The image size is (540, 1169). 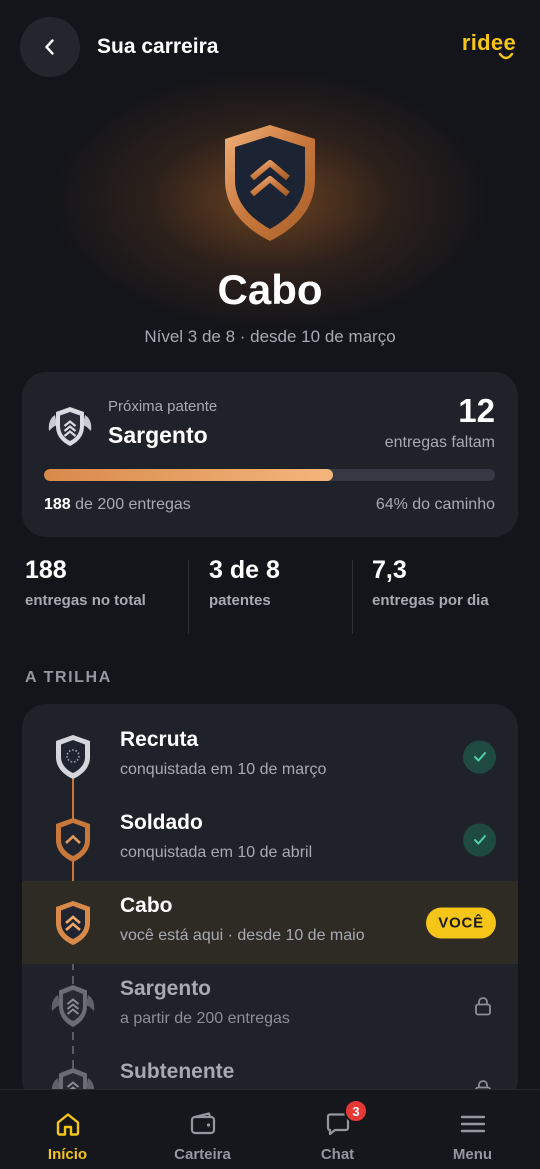 I want to click on trail-item-desc: conquistada em 10 de março, so click(x=223, y=769).